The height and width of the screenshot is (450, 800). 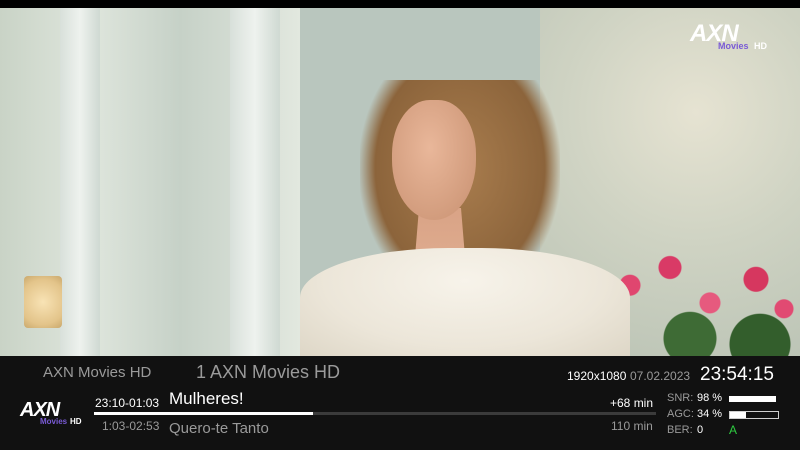 I want to click on current-program-title: Mulheres!, so click(x=206, y=398).